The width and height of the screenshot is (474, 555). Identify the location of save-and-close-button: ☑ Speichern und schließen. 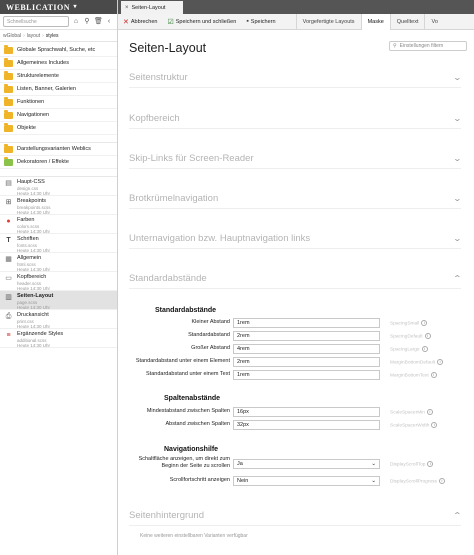
(201, 22).